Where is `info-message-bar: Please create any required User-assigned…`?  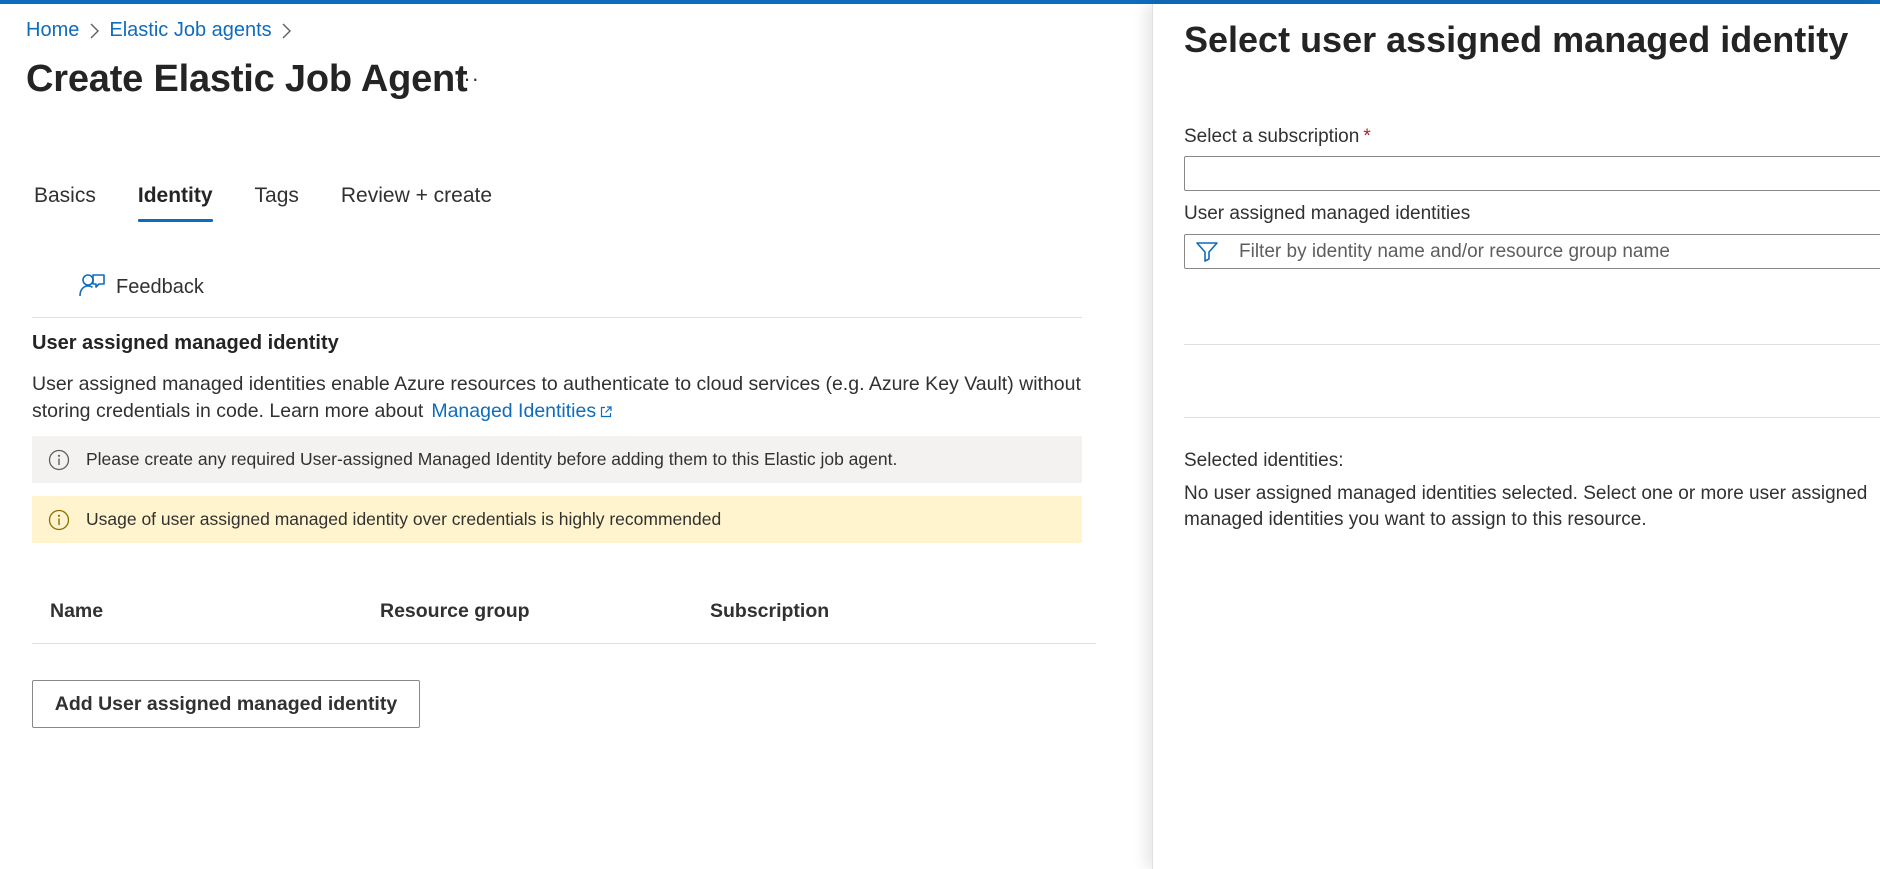
info-message-bar: Please create any required User-assigned… is located at coordinates (557, 459).